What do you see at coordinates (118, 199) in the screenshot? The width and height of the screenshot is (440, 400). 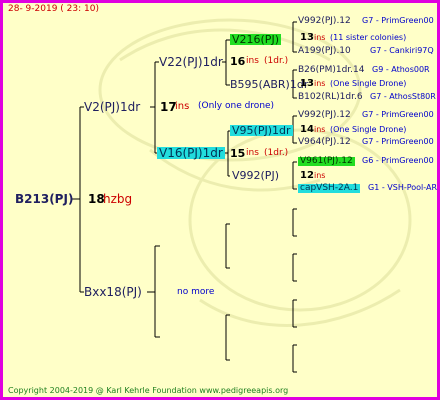 I see `root-info: hzbg` at bounding box center [118, 199].